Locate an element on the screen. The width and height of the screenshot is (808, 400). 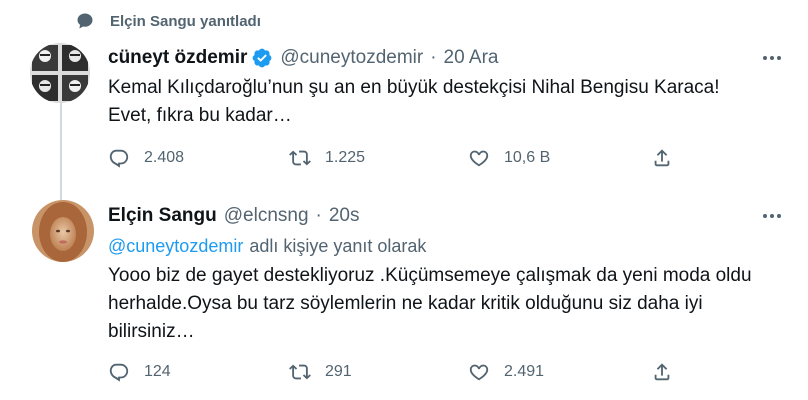
like-button: 2.491 is located at coordinates (506, 372).